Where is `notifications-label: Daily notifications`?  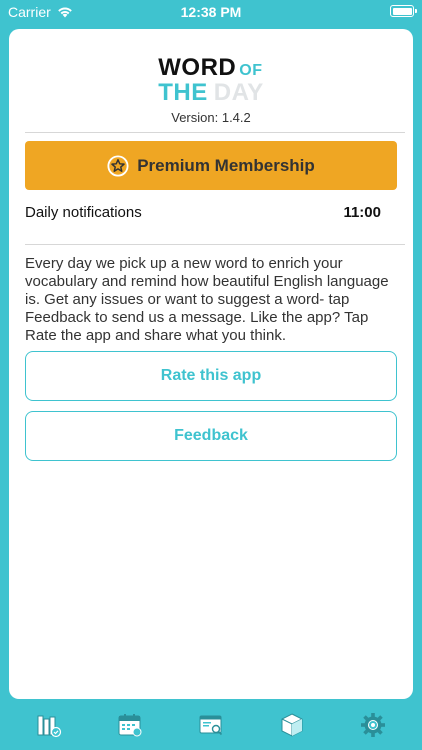
notifications-label: Daily notifications is located at coordinates (83, 212).